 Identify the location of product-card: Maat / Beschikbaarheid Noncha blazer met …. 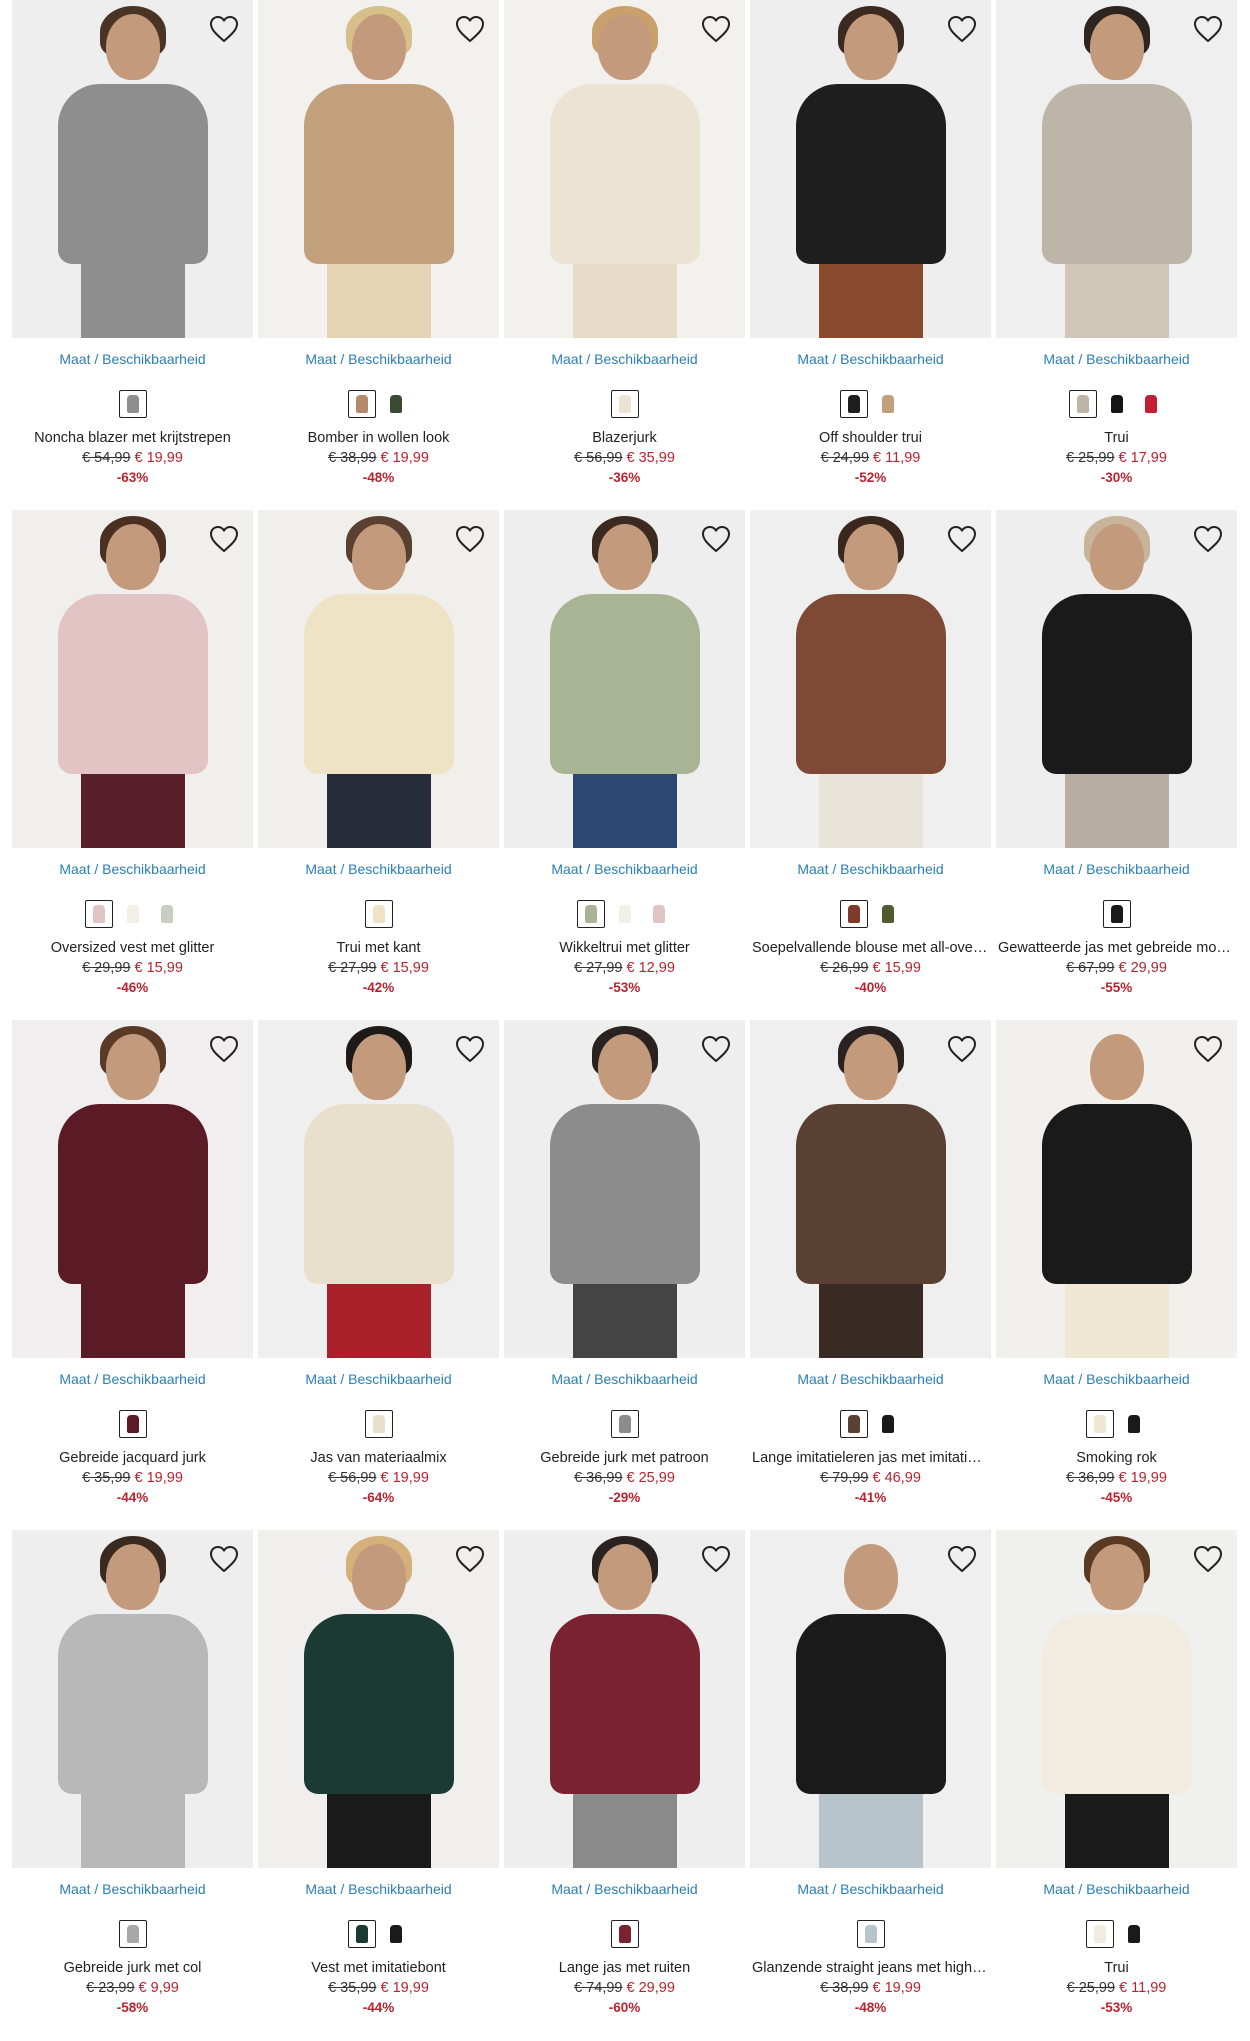
(132, 255).